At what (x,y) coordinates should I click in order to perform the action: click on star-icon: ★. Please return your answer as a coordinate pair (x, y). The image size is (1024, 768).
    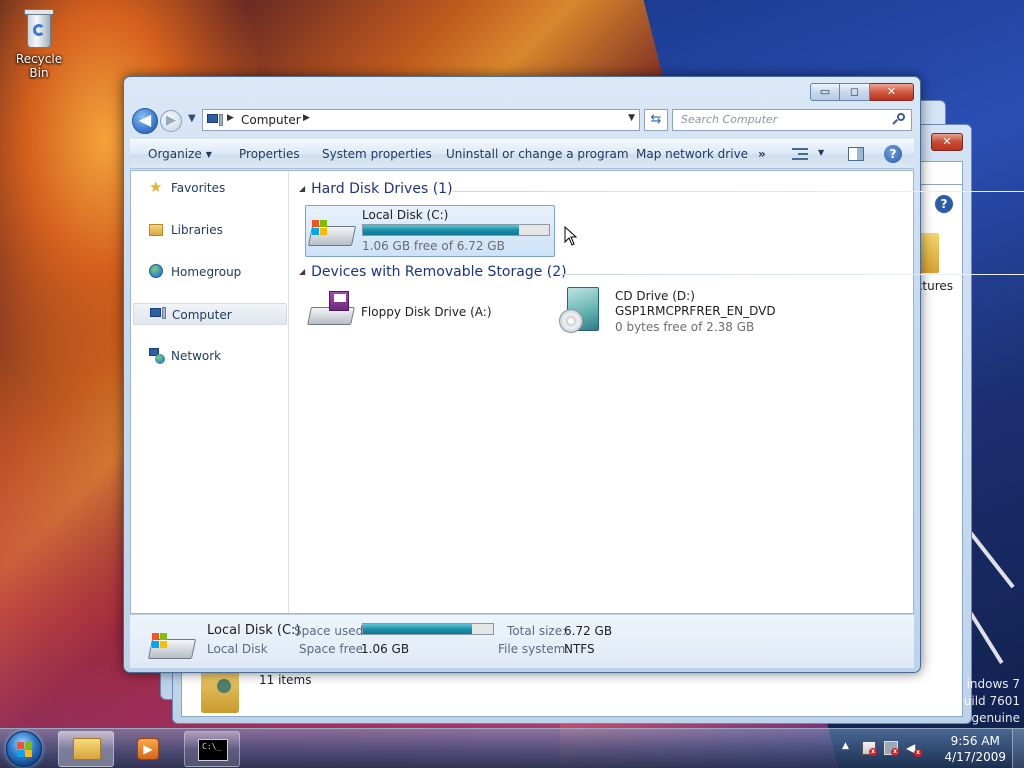
    Looking at the image, I should click on (156, 187).